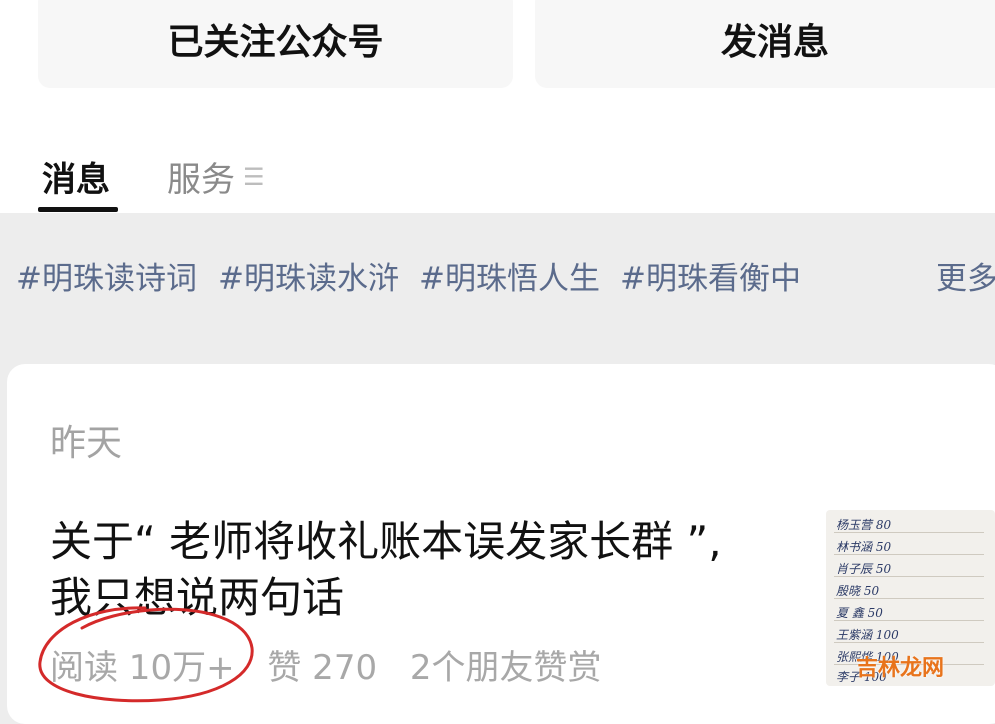  What do you see at coordinates (254, 176) in the screenshot?
I see `menu-icon: ☰` at bounding box center [254, 176].